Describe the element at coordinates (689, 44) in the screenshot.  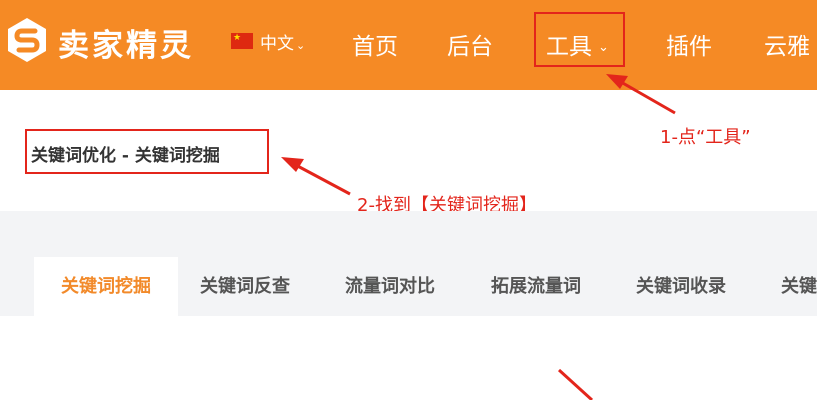
I see `nav-plugins: 插件` at that location.